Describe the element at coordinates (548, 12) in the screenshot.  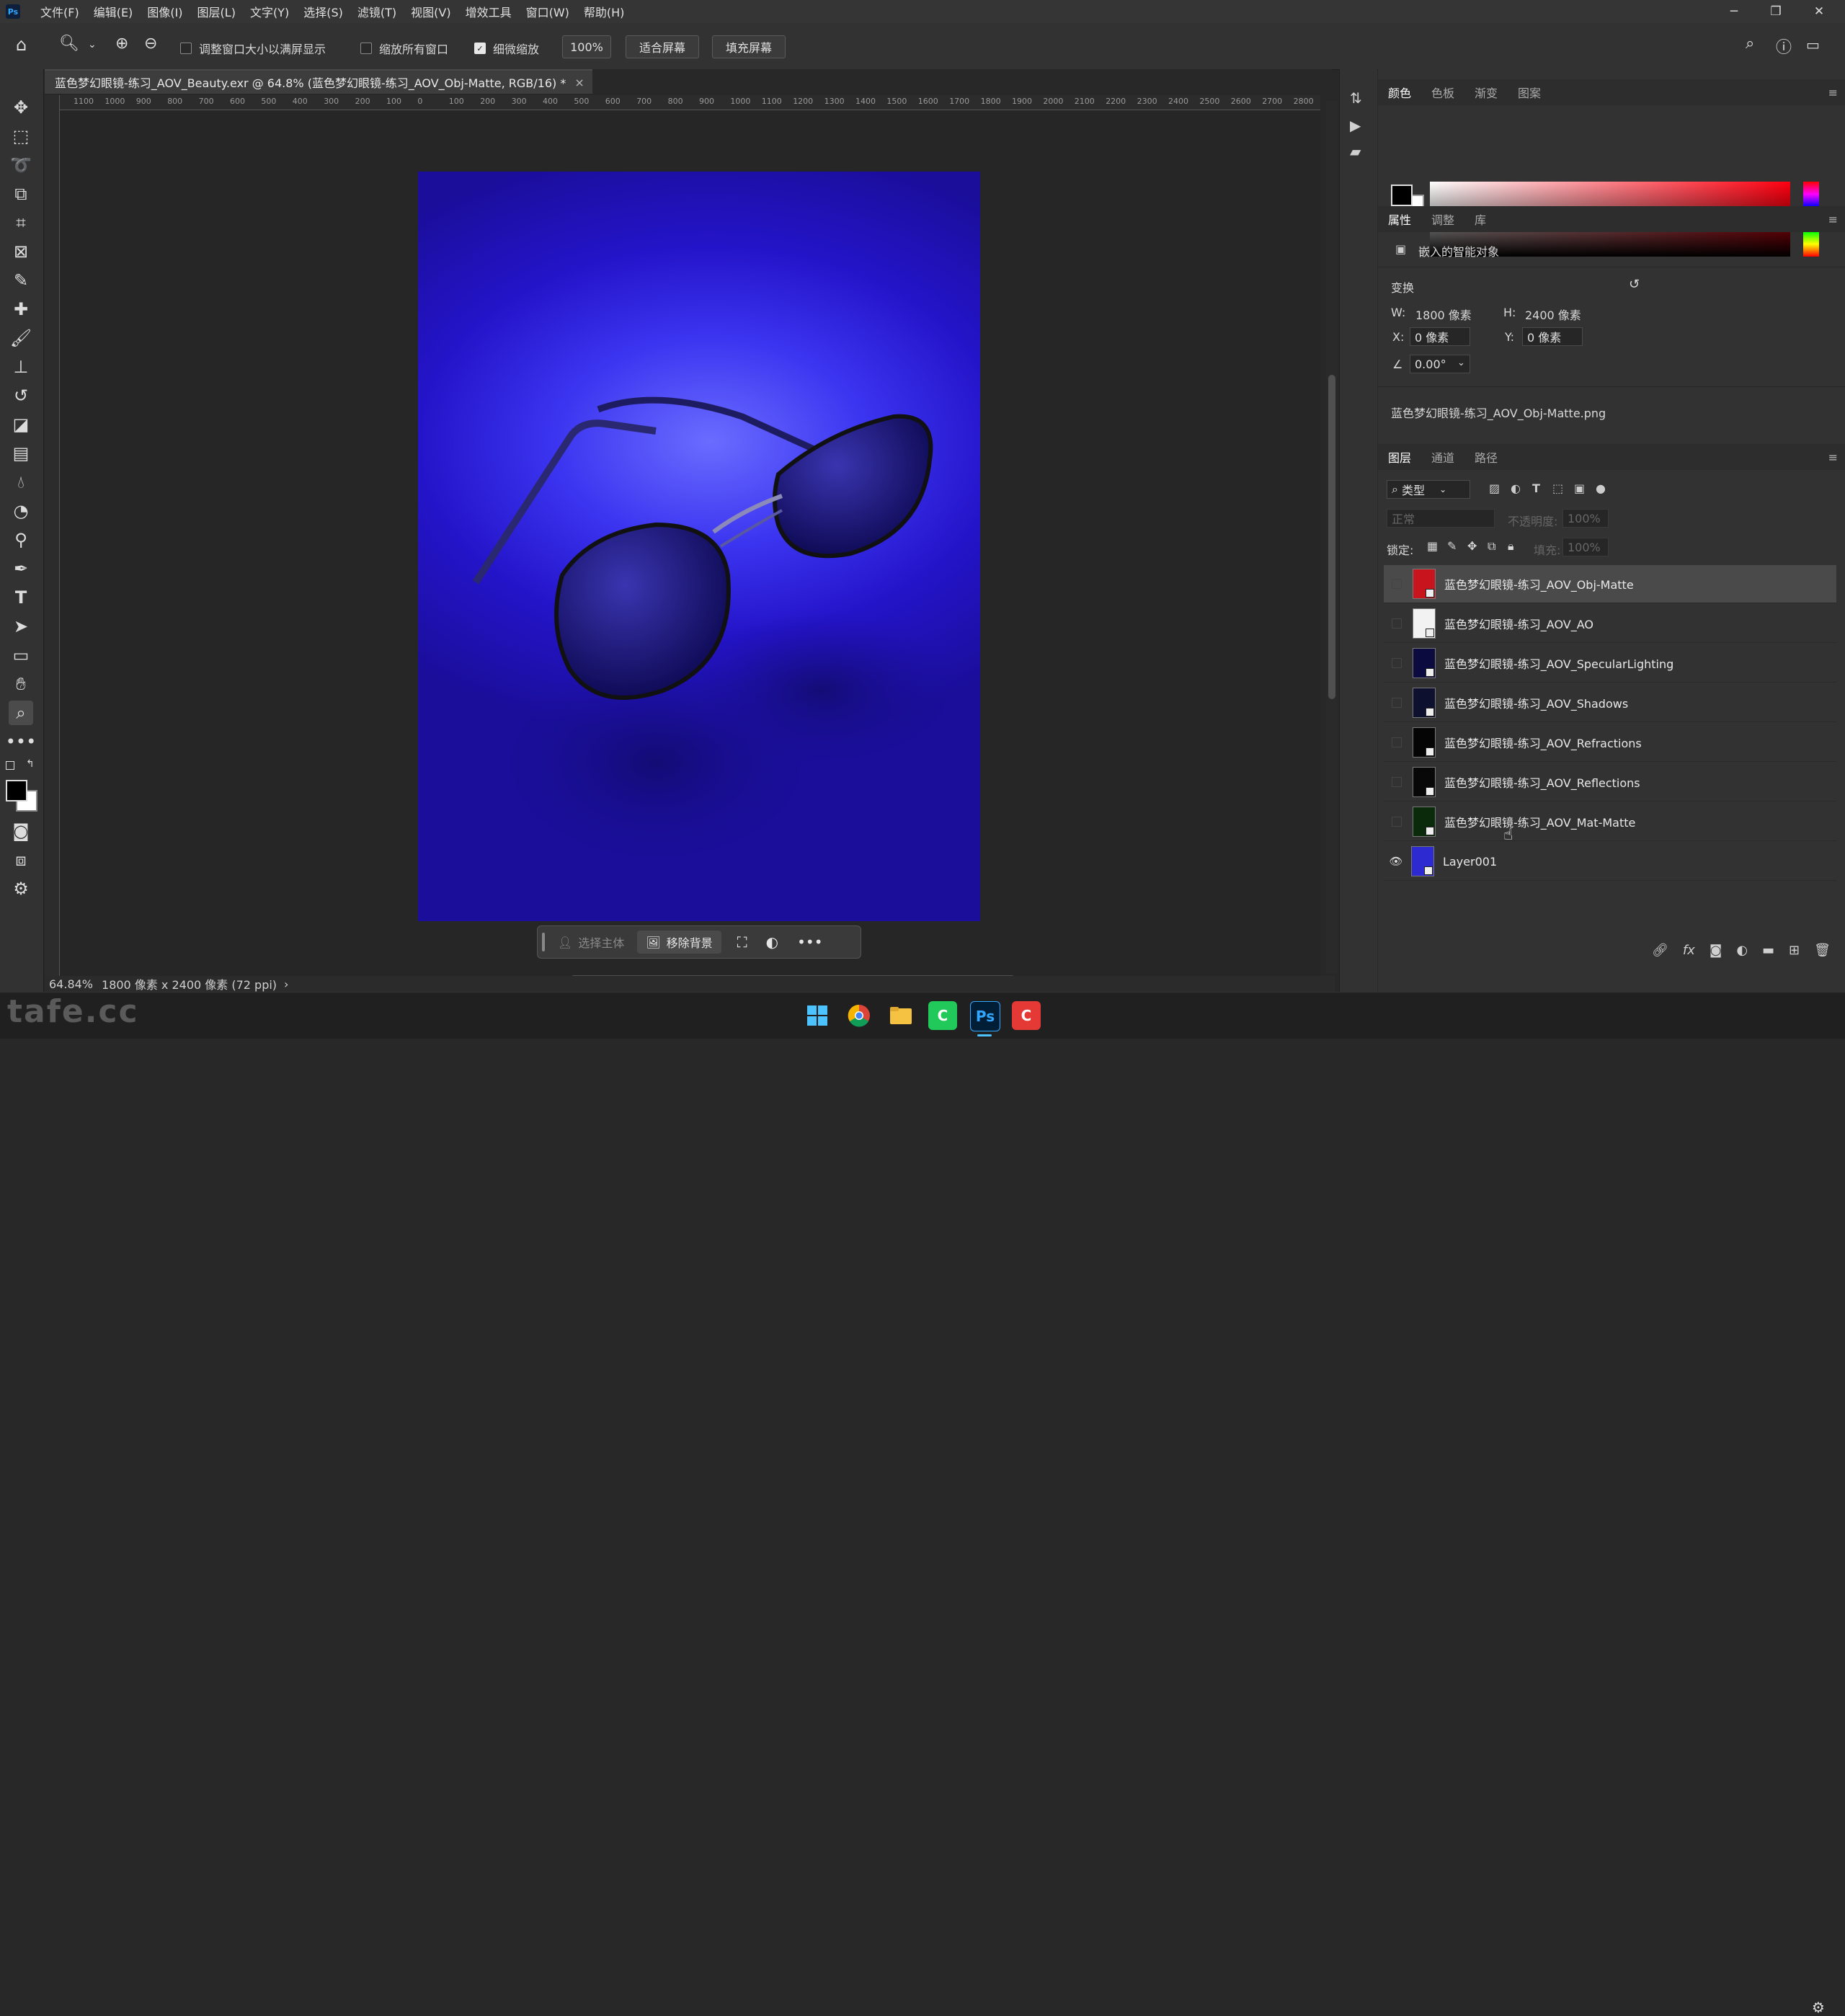
I see `menu-item: 窗口(W)` at that location.